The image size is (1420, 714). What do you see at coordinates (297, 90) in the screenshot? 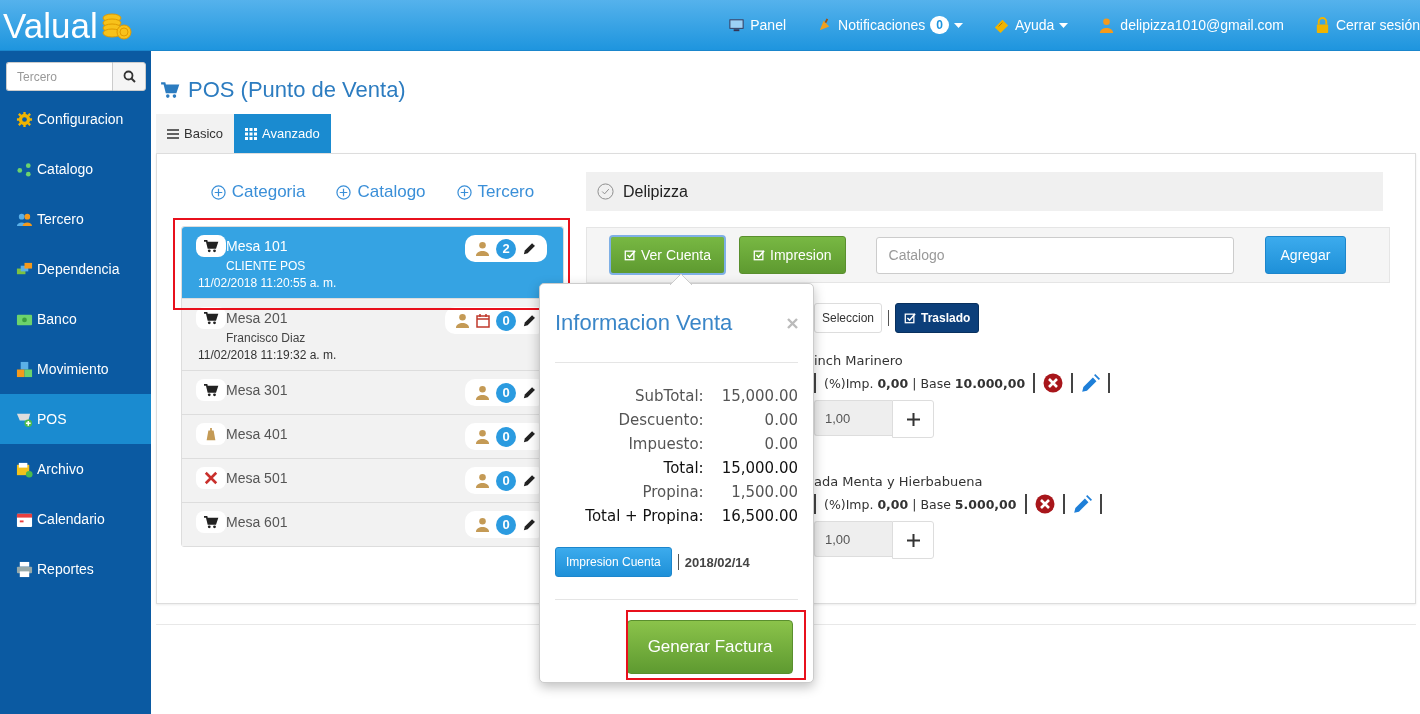
I see `page-title: POS (Punto de Venta)` at bounding box center [297, 90].